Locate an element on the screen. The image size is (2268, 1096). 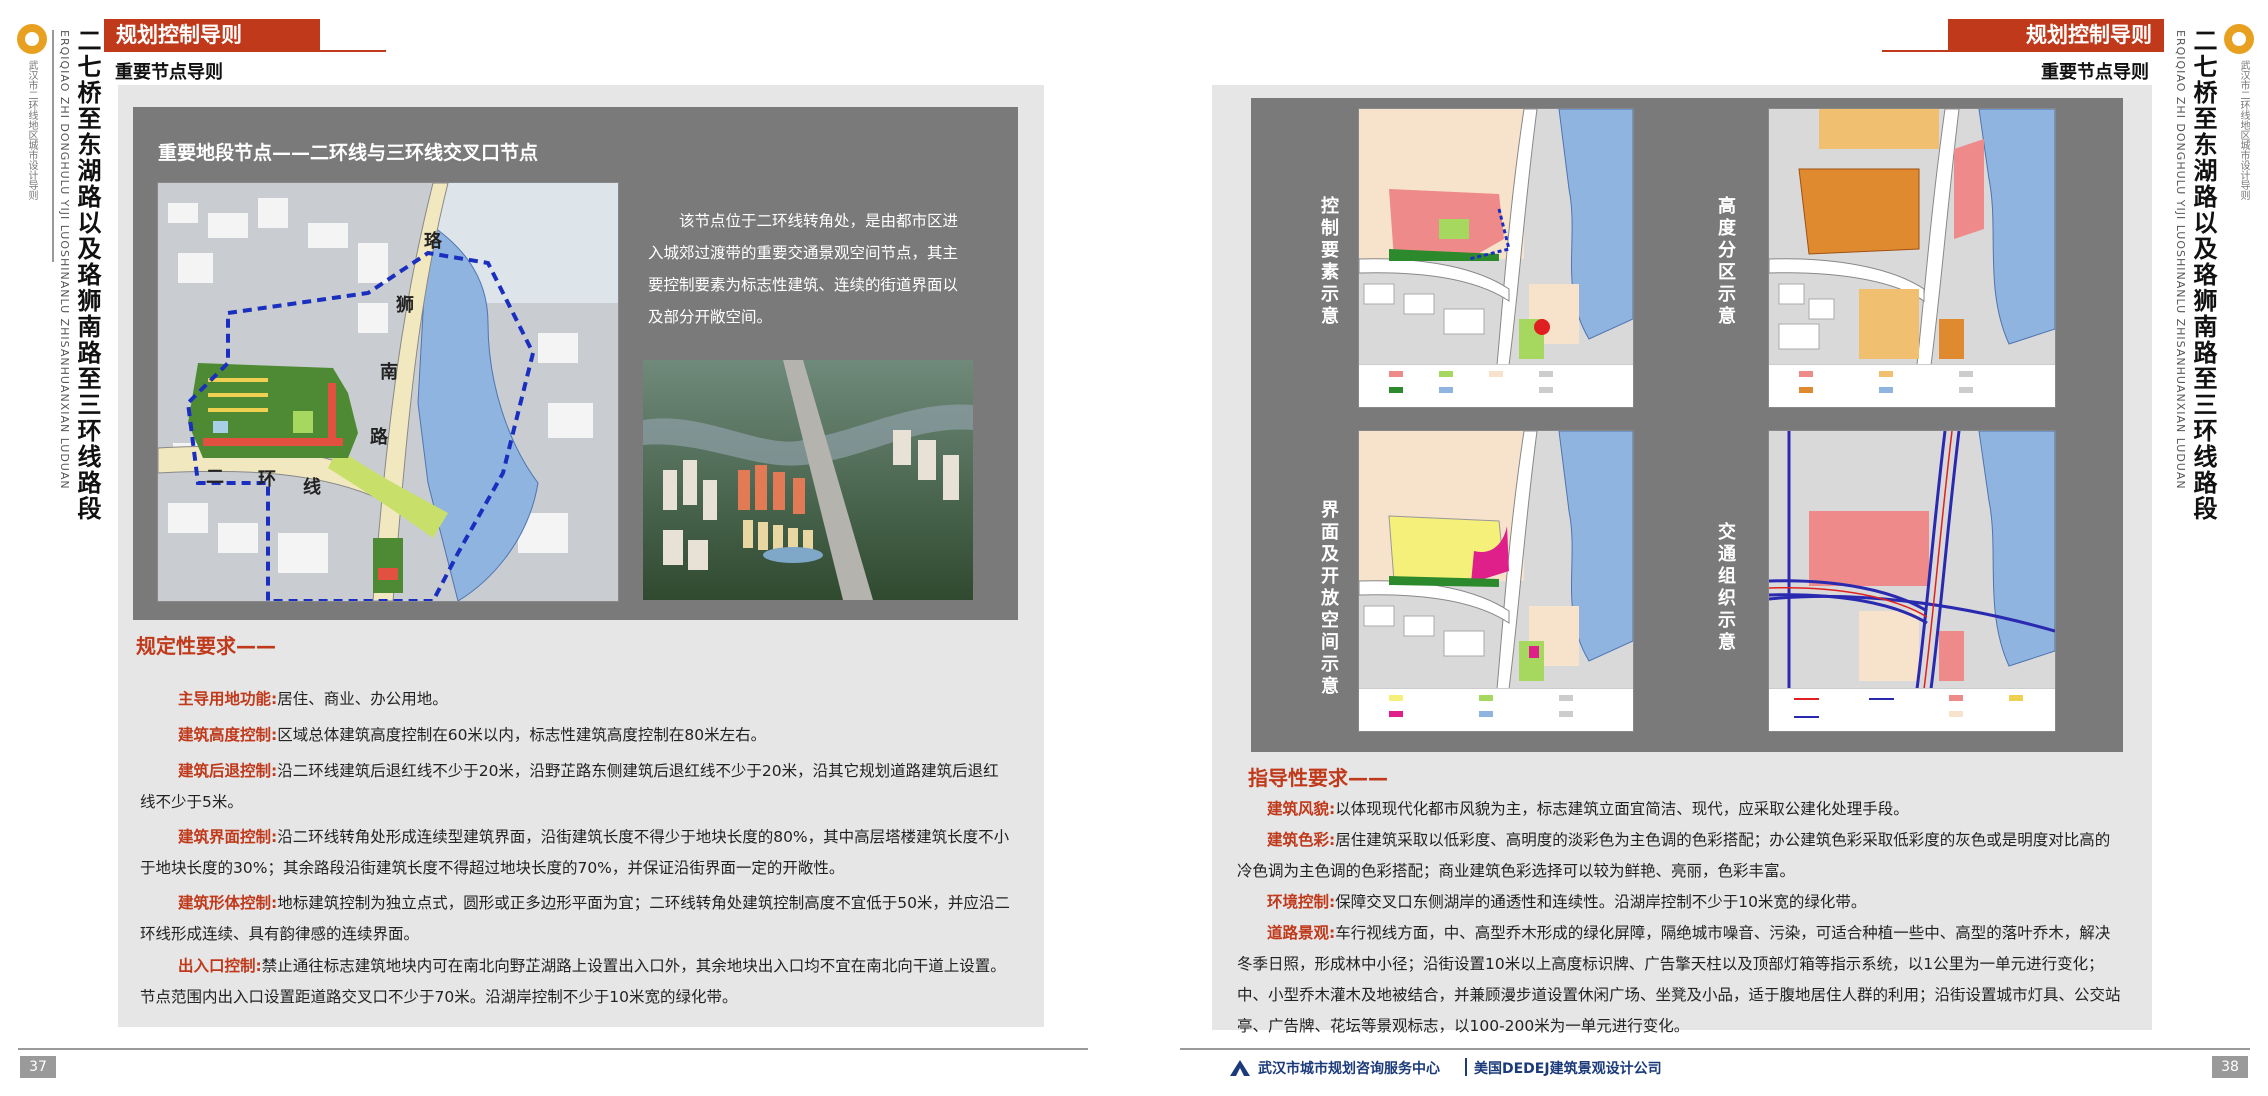
map-label-ring-3: 线 is located at coordinates (312, 487).